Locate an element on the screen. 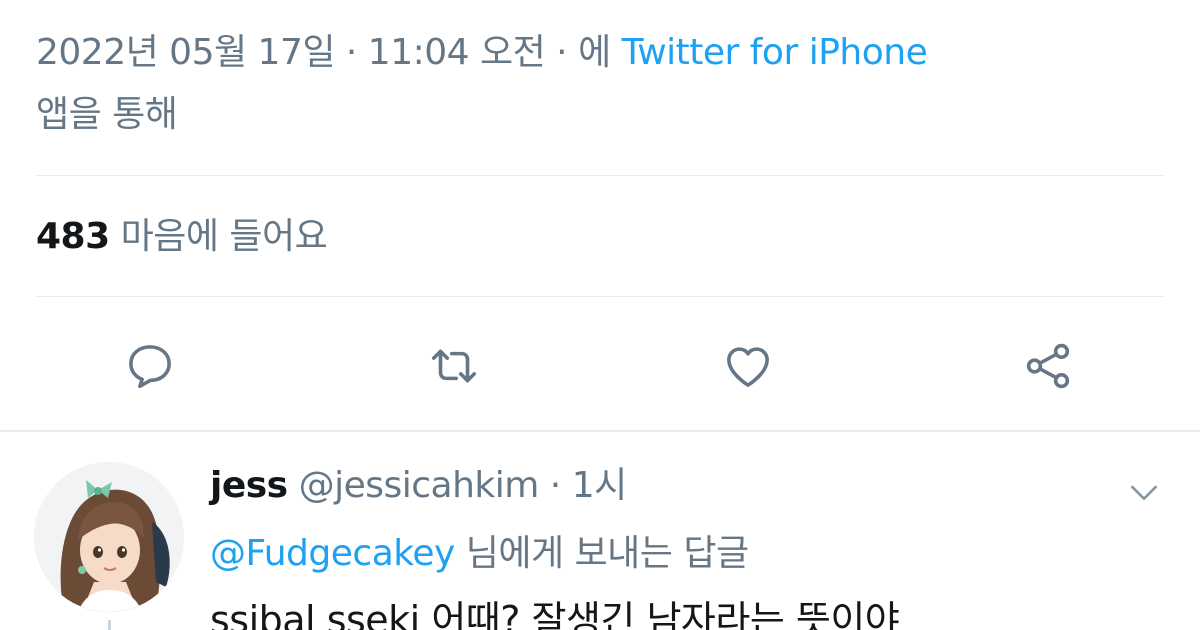 The height and width of the screenshot is (630, 1200). chevron-down-icon is located at coordinates (1144, 492).